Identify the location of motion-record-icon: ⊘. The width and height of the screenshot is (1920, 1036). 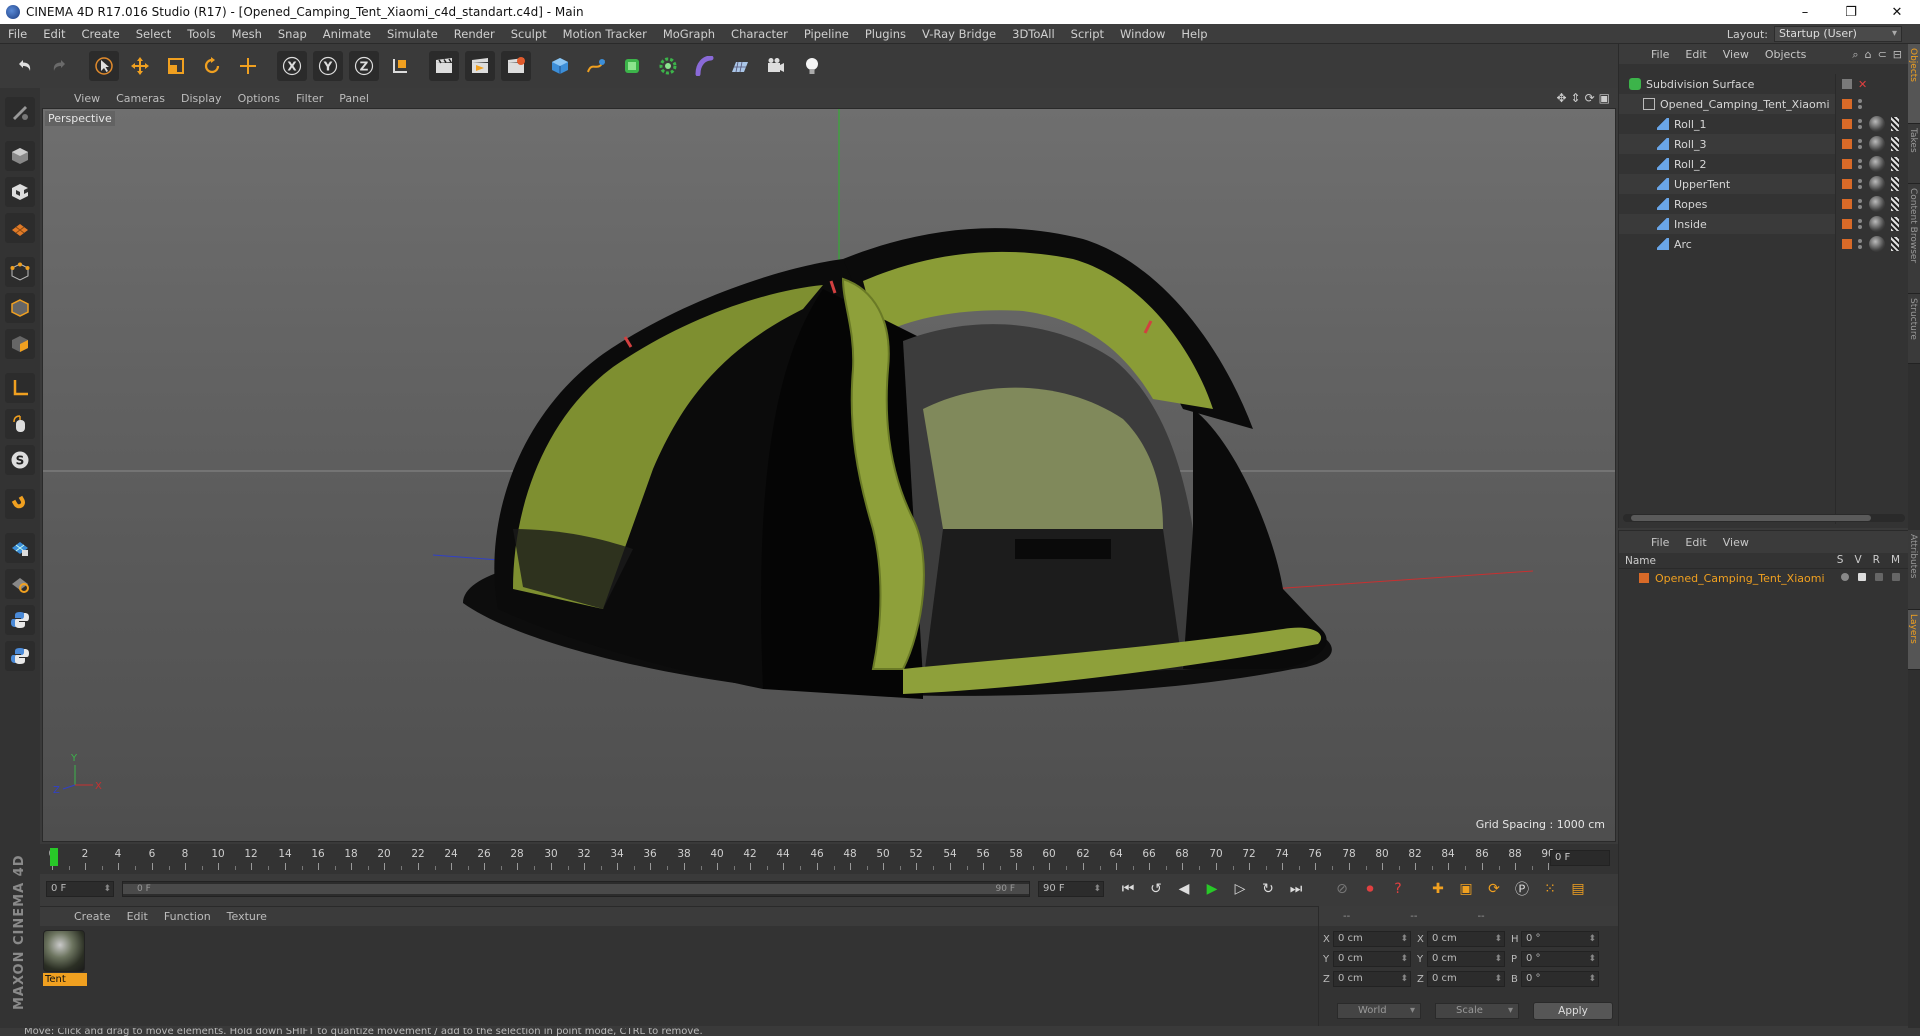
(1342, 889).